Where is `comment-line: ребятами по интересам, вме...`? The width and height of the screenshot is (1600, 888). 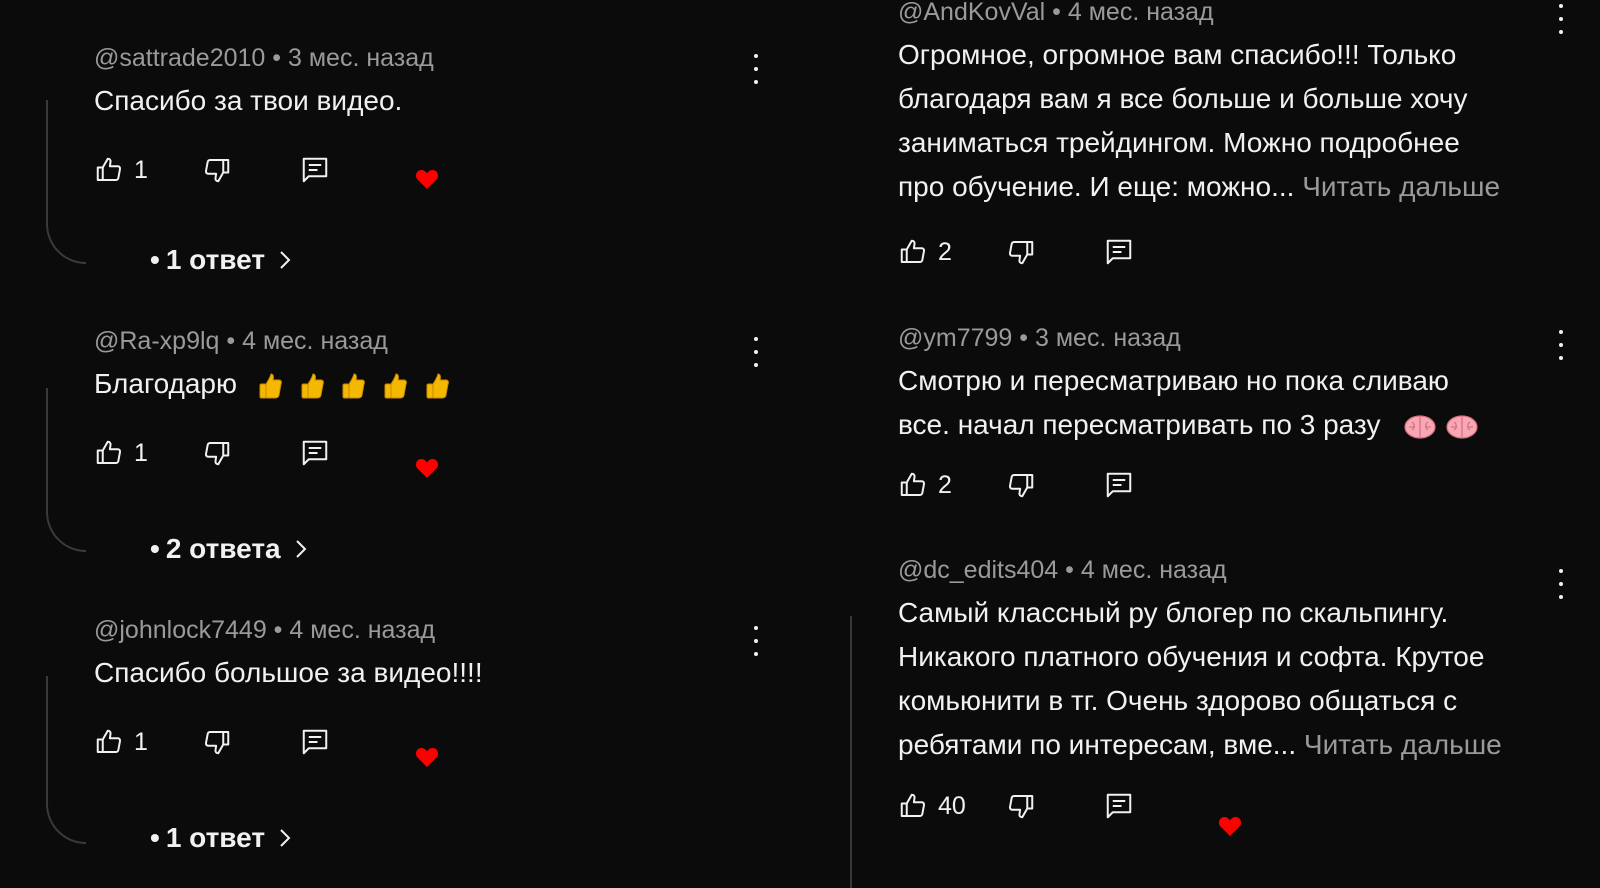 comment-line: ребятами по интересам, вме... is located at coordinates (1097, 744).